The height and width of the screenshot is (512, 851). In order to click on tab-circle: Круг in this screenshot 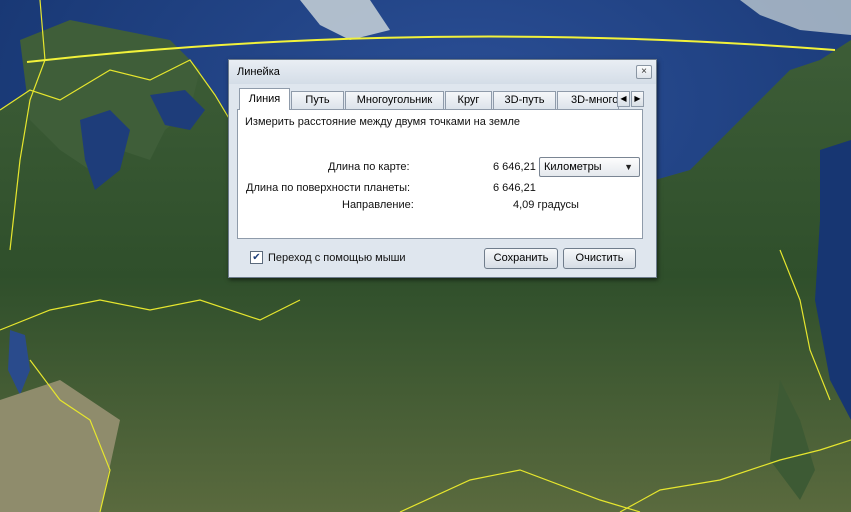, I will do `click(468, 100)`.